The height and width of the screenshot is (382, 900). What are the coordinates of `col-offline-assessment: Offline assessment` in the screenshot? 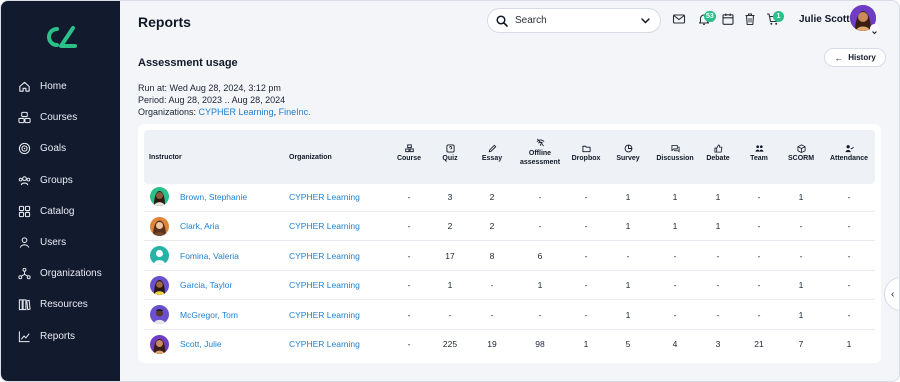 It's located at (540, 152).